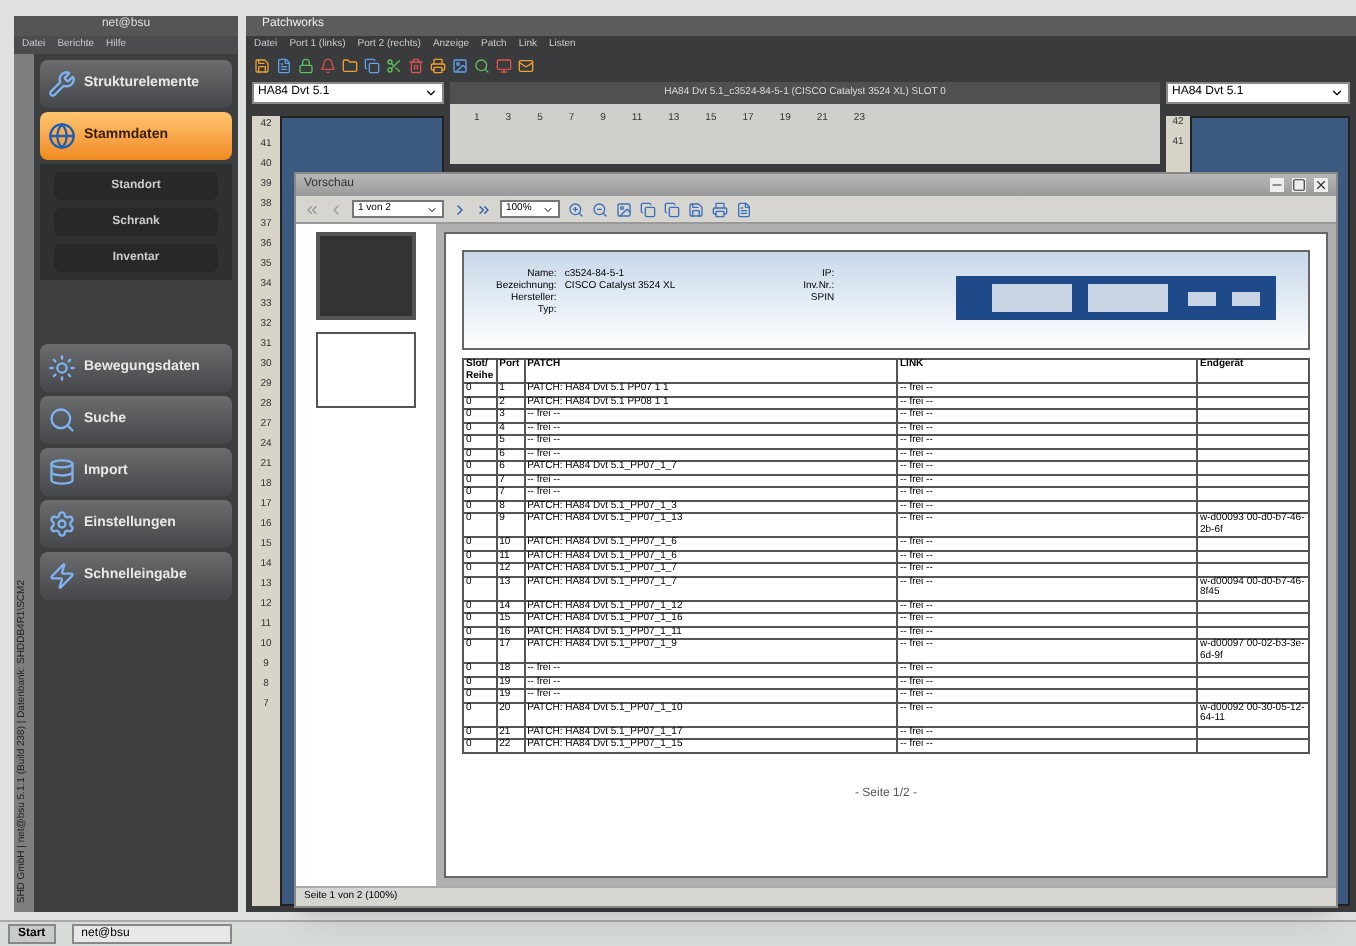 The image size is (1356, 946). Describe the element at coordinates (1299, 185) in the screenshot. I see `maximize-icon` at that location.